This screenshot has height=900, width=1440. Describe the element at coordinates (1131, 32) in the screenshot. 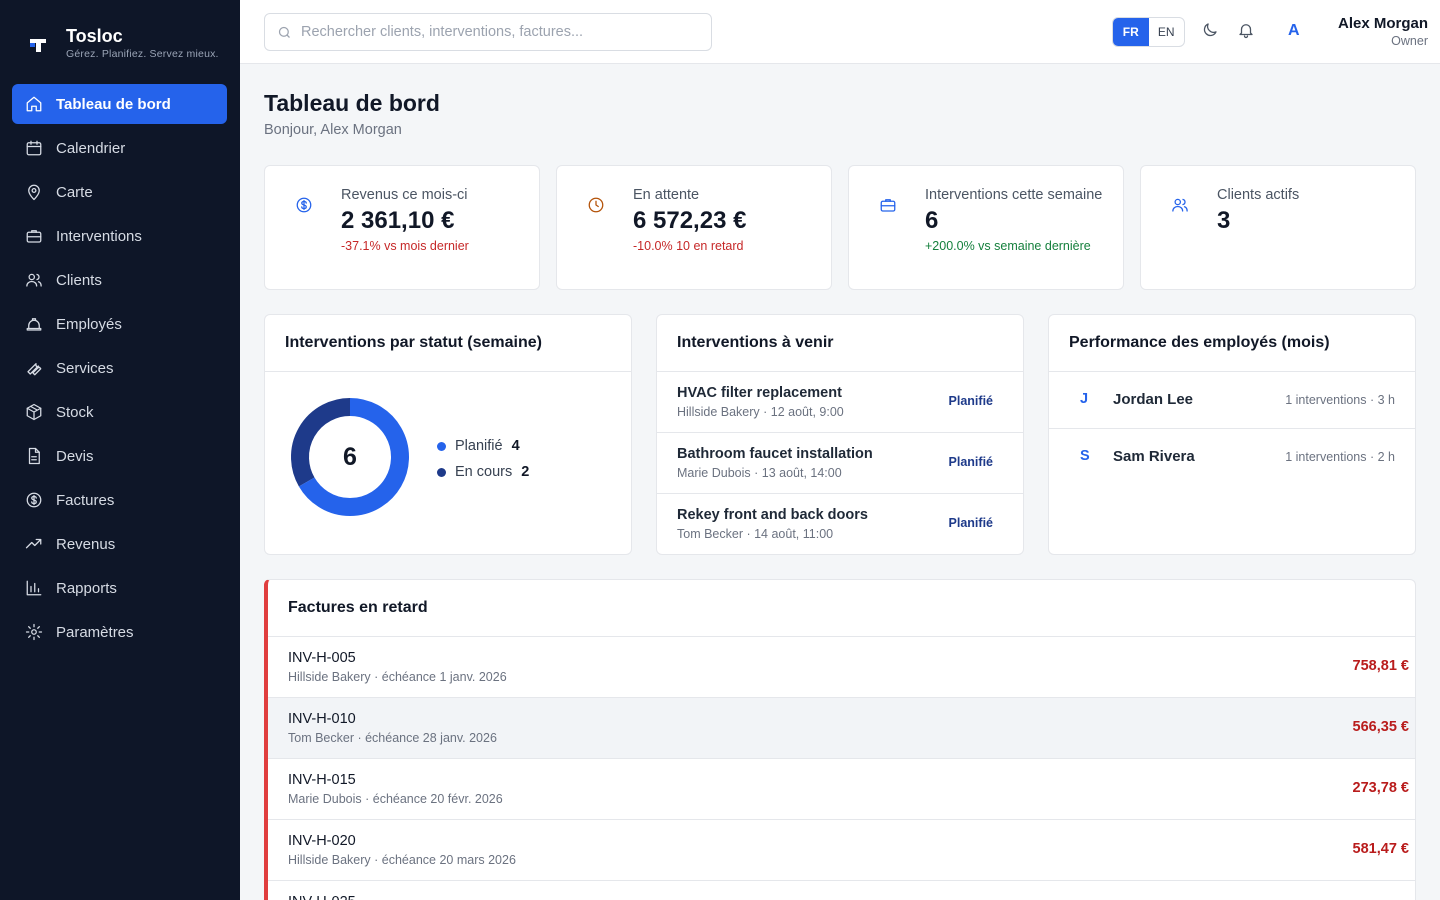

I see `lang-fr-button: FR` at that location.